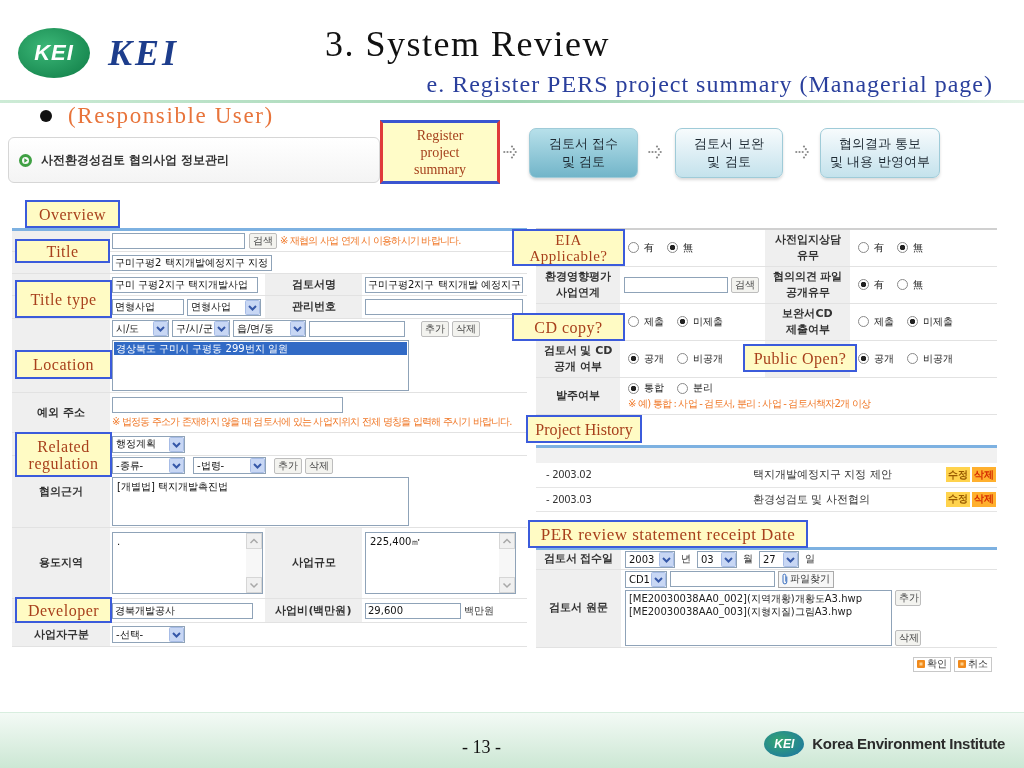 The image size is (1024, 768). What do you see at coordinates (260, 365) in the screenshot?
I see `list-box: 경상북도 구미시 구평동 299번지 일원` at bounding box center [260, 365].